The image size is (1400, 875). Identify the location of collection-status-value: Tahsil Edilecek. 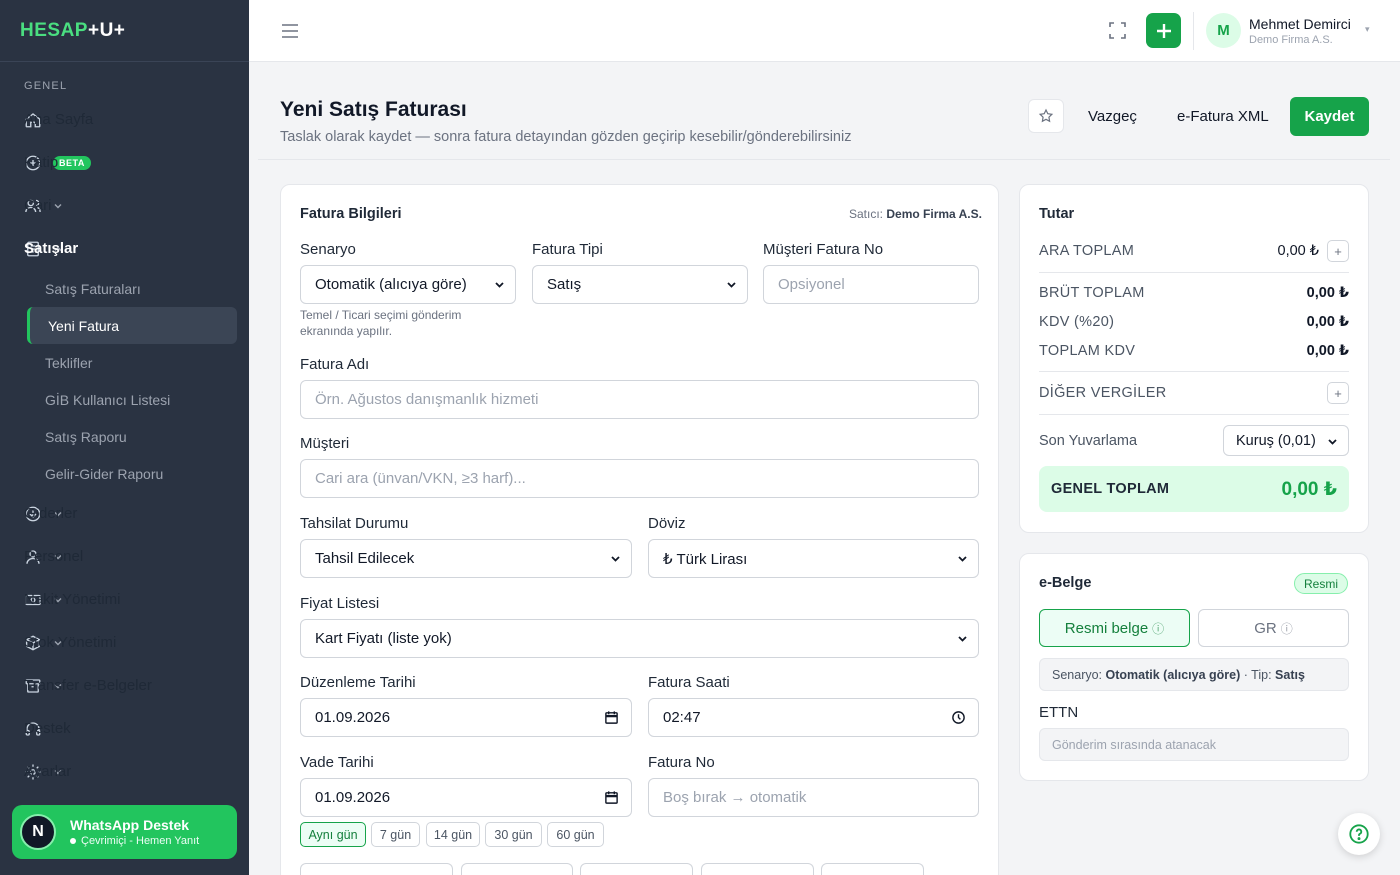
(365, 558).